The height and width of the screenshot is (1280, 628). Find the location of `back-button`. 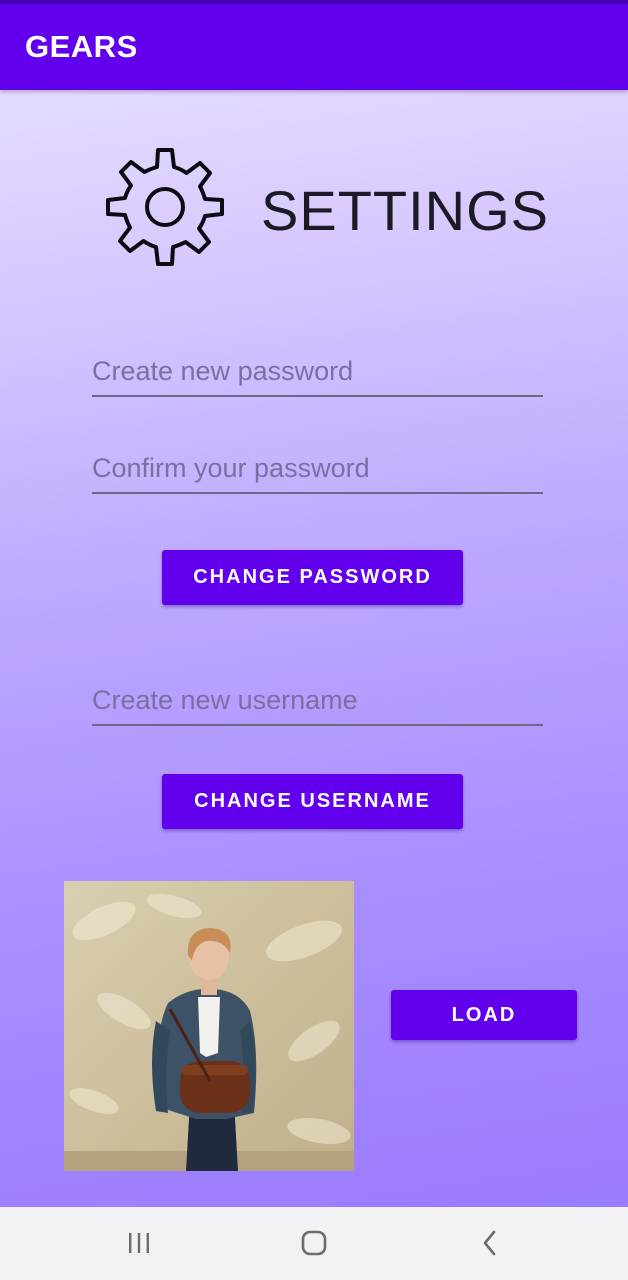

back-button is located at coordinates (490, 1243).